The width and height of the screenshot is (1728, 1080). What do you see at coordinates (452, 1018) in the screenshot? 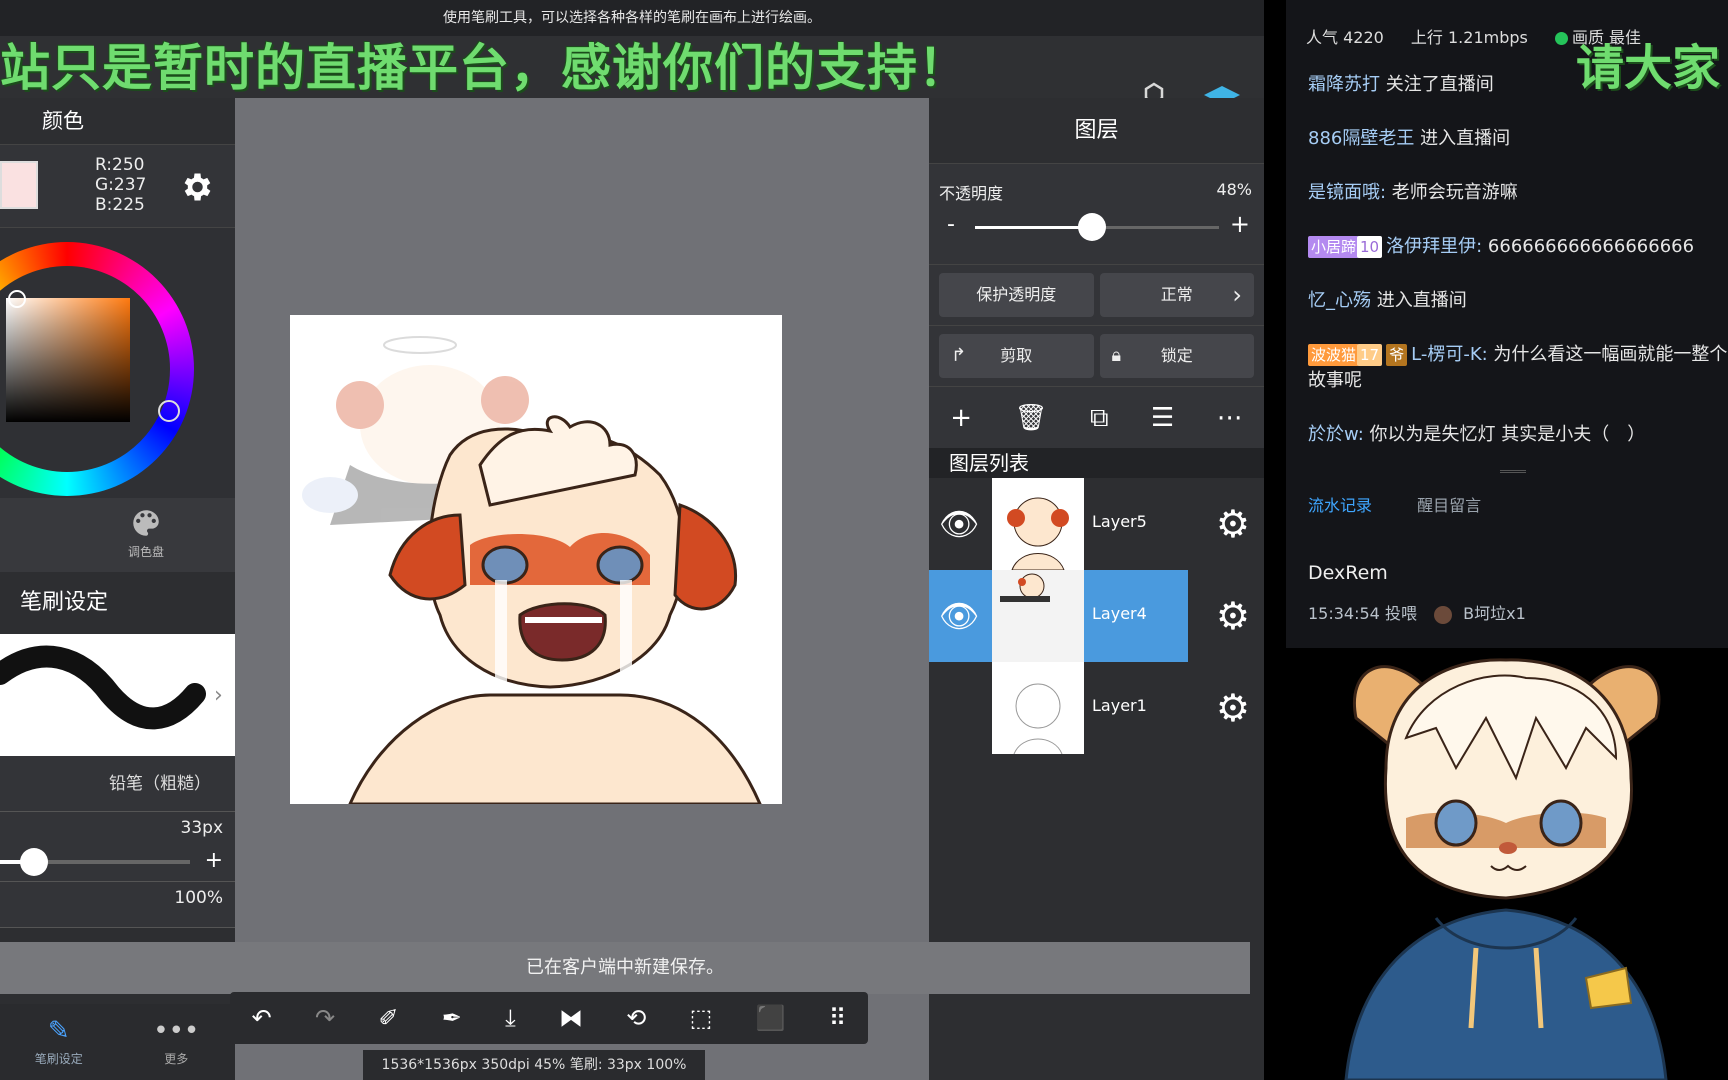
I see `eyedropper-icon: ✒` at bounding box center [452, 1018].